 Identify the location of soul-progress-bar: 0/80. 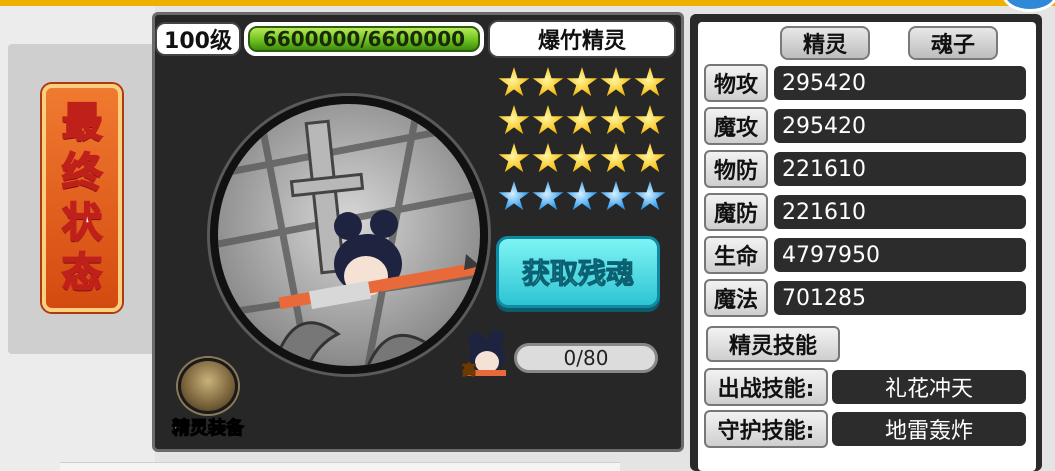
(586, 358).